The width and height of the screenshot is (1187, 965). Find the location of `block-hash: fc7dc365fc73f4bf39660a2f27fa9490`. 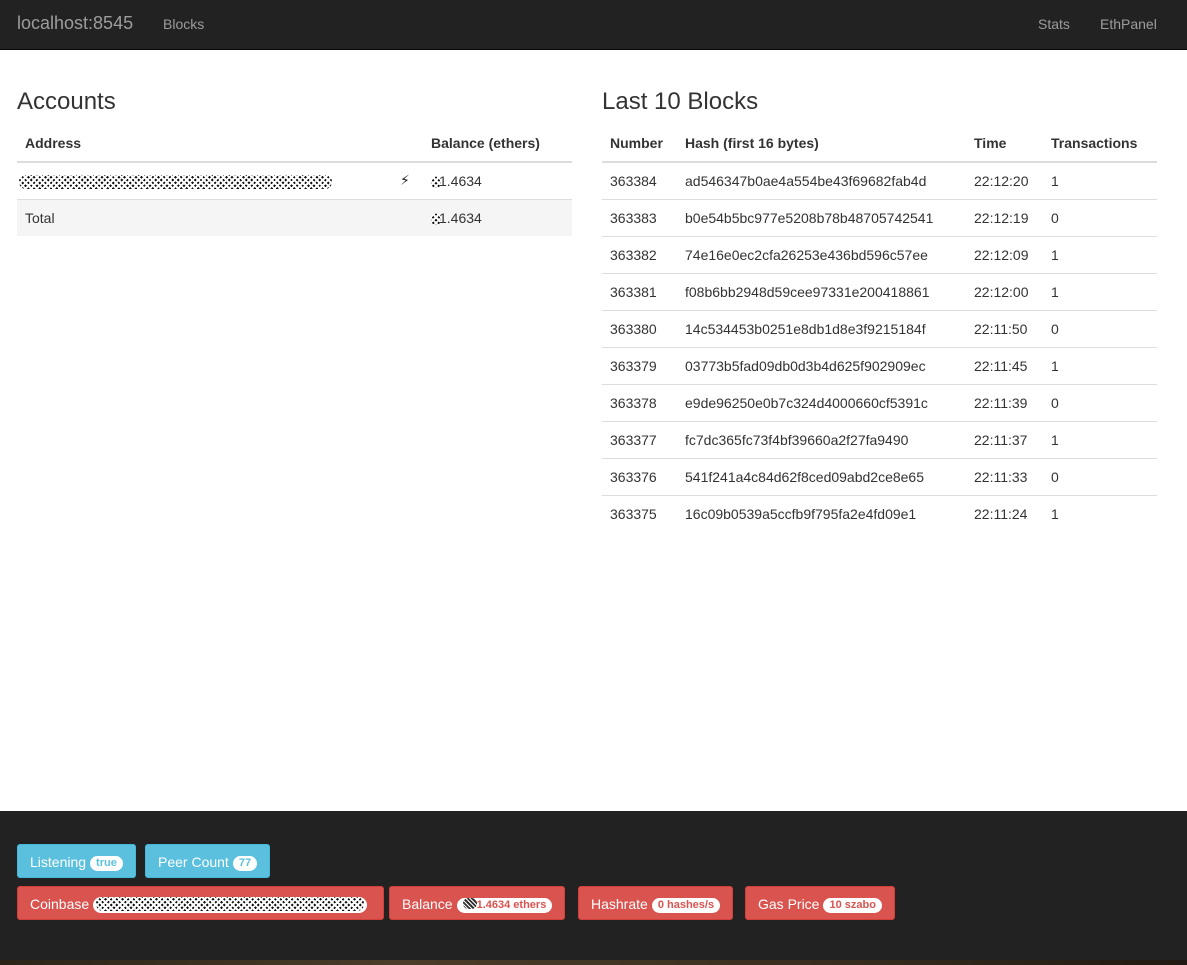

block-hash: fc7dc365fc73f4bf39660a2f27fa9490 is located at coordinates (821, 439).